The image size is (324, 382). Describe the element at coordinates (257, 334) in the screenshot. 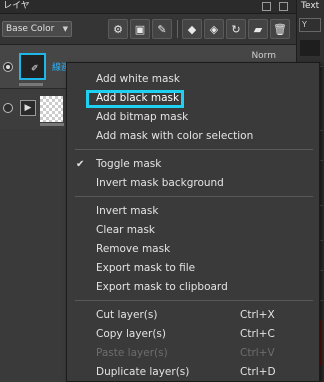

I see `menu-item-shortcut: Ctrl+C` at that location.